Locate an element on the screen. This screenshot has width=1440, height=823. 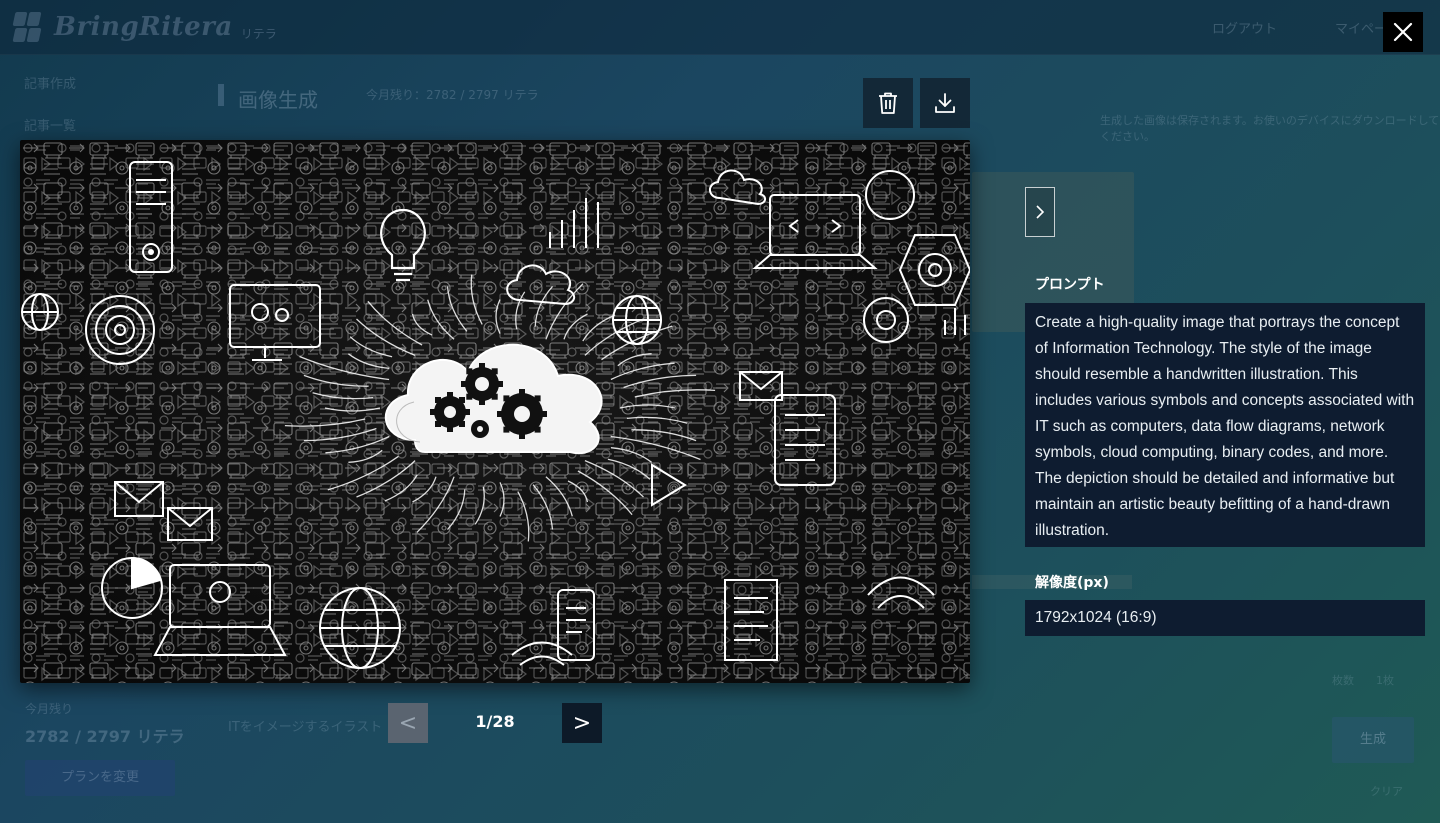
trash-icon is located at coordinates (888, 103).